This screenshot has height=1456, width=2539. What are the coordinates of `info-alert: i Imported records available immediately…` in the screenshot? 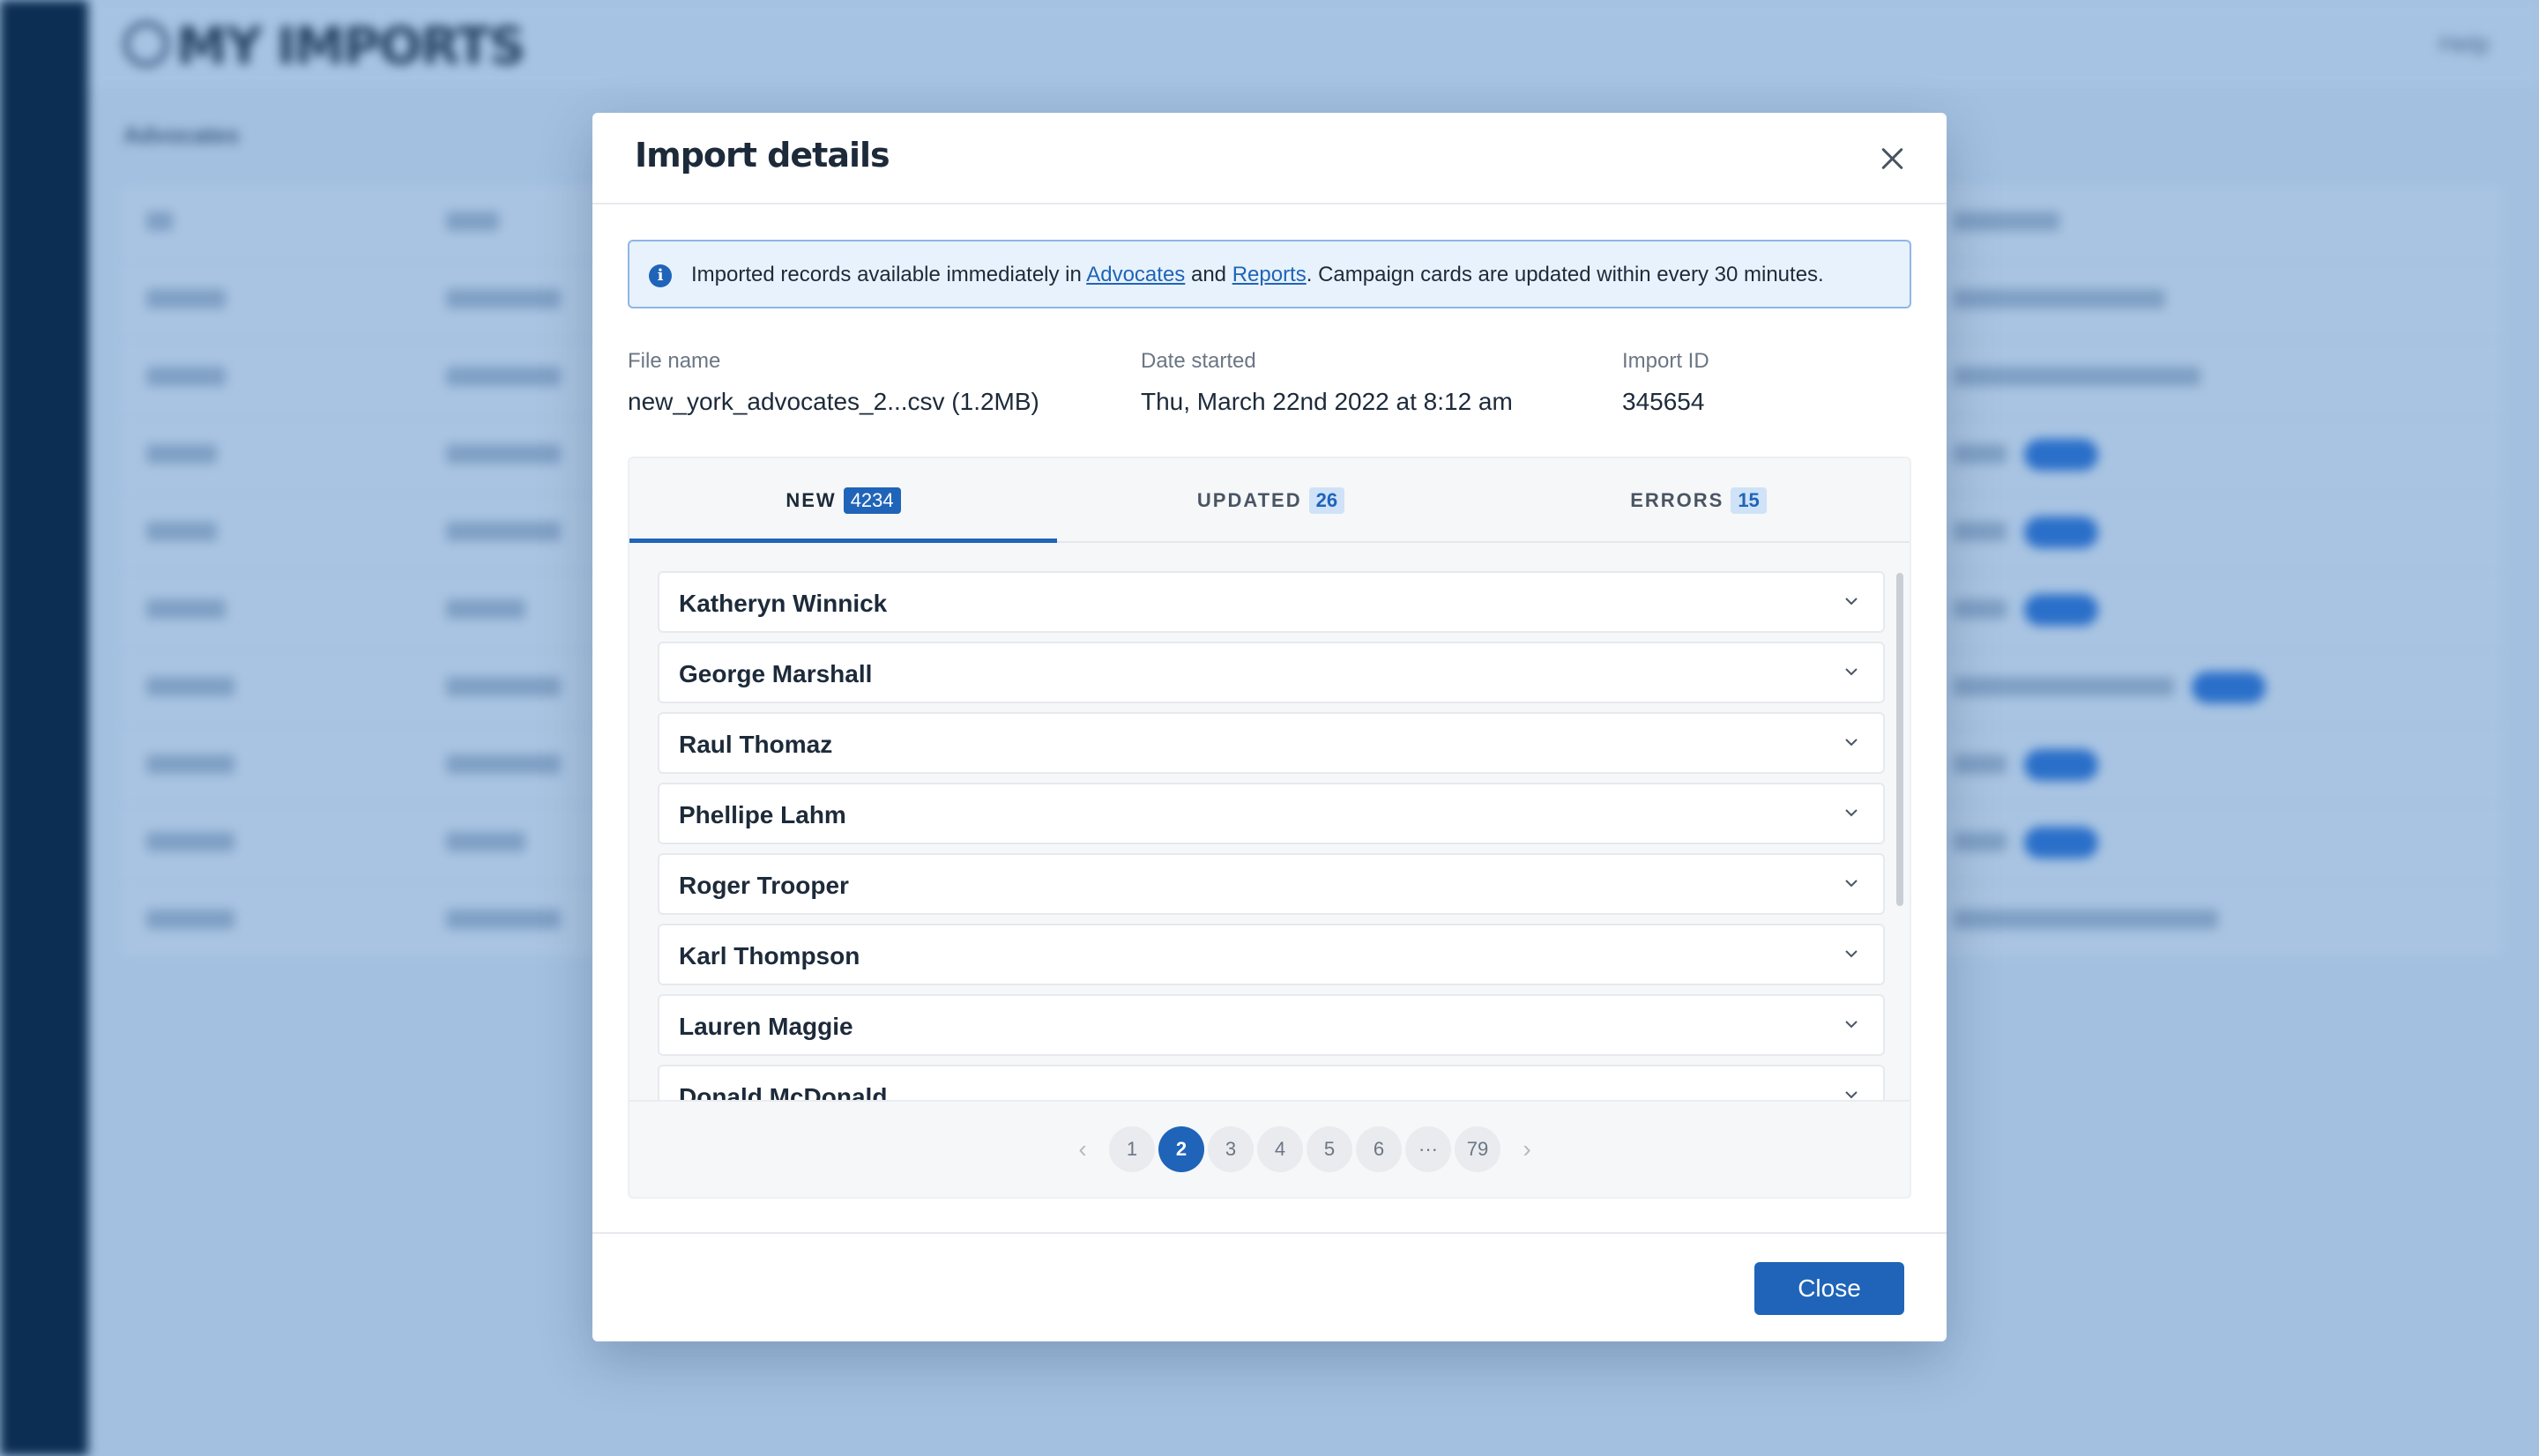 It's located at (1269, 274).